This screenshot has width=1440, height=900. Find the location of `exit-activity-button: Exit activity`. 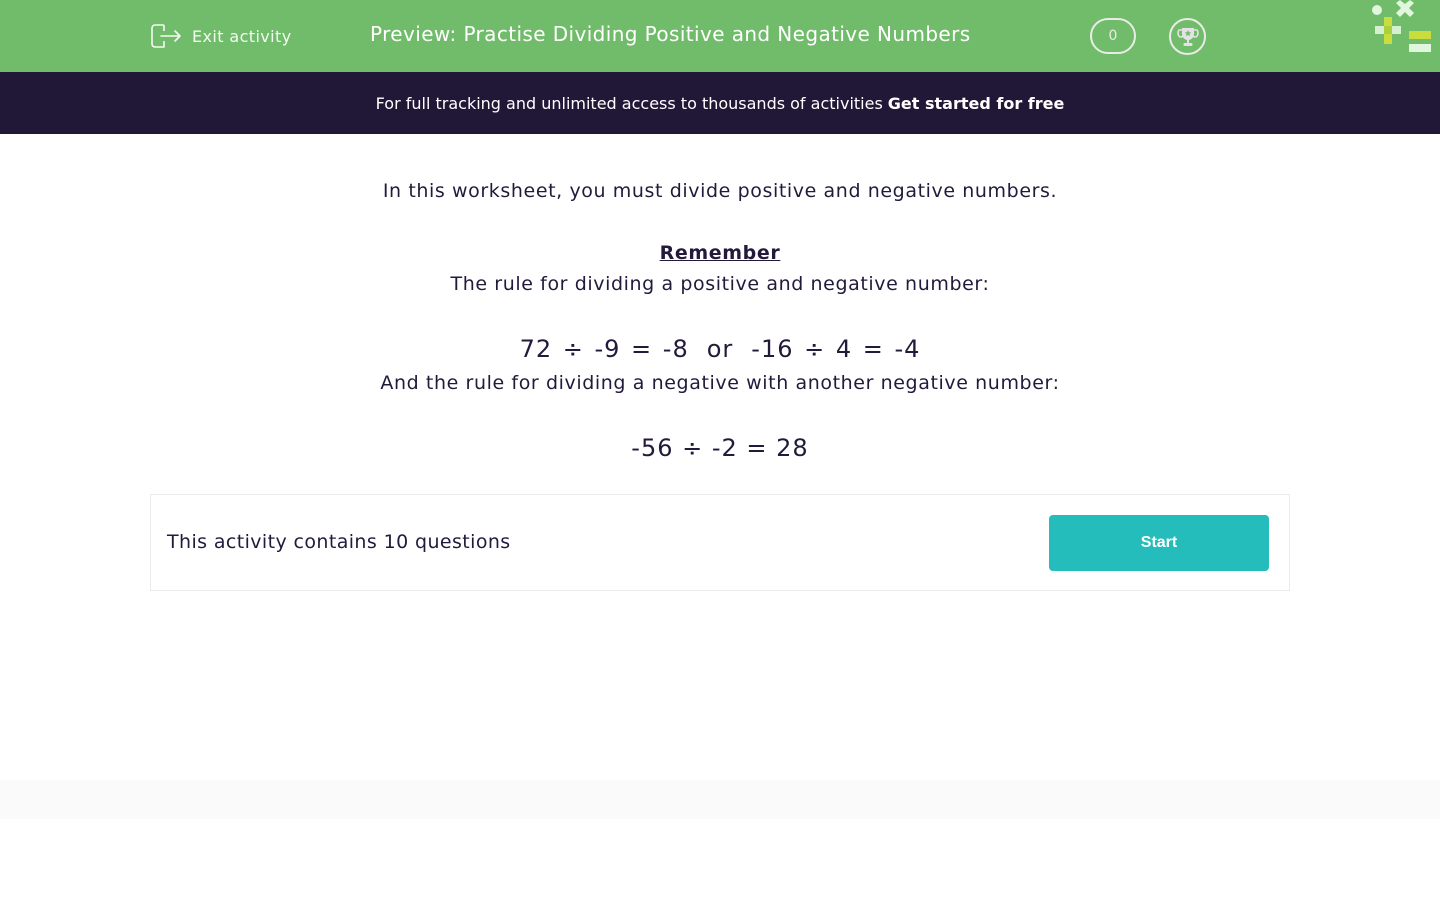

exit-activity-button: Exit activity is located at coordinates (221, 36).